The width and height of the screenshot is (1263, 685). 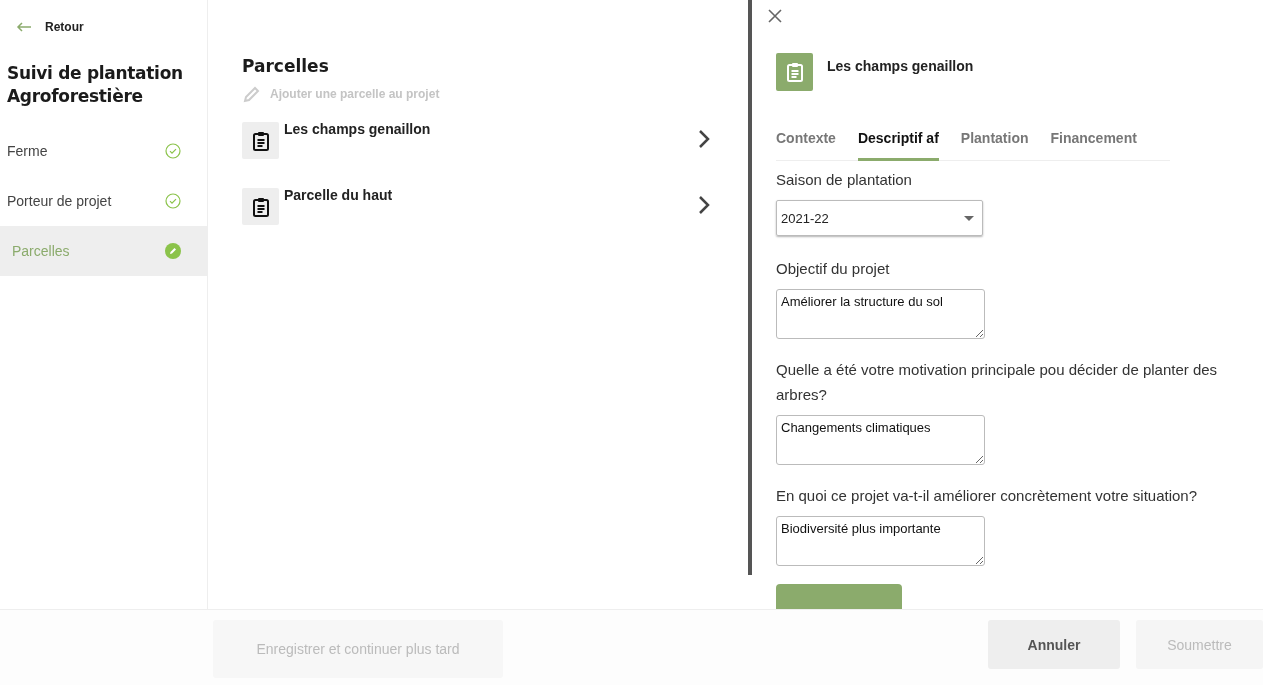 What do you see at coordinates (969, 218) in the screenshot?
I see `dropdown-caret-icon` at bounding box center [969, 218].